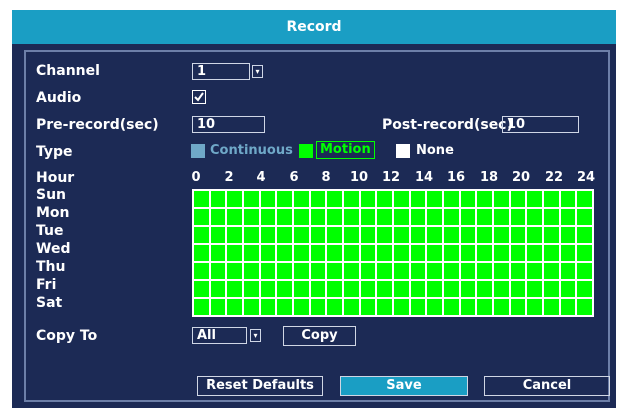 This screenshot has height=413, width=618. What do you see at coordinates (257, 71) in the screenshot?
I see `channel-dropdown-arrow: ▾` at bounding box center [257, 71].